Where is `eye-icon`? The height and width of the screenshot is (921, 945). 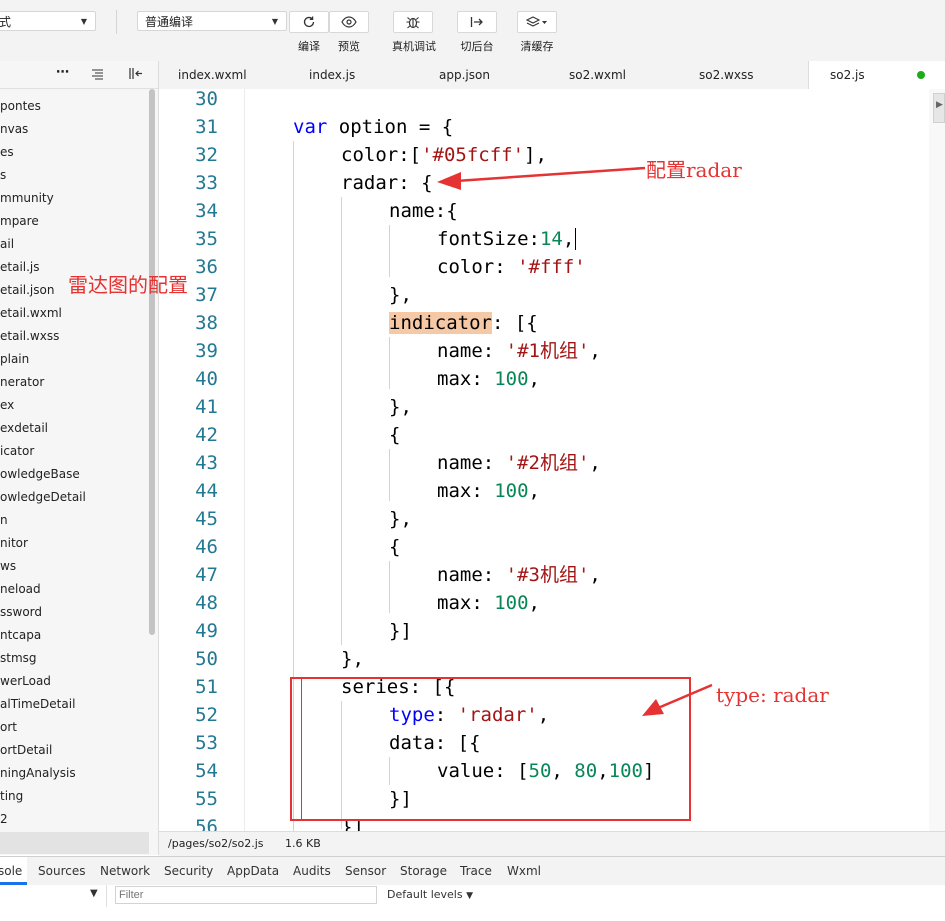
eye-icon is located at coordinates (349, 22).